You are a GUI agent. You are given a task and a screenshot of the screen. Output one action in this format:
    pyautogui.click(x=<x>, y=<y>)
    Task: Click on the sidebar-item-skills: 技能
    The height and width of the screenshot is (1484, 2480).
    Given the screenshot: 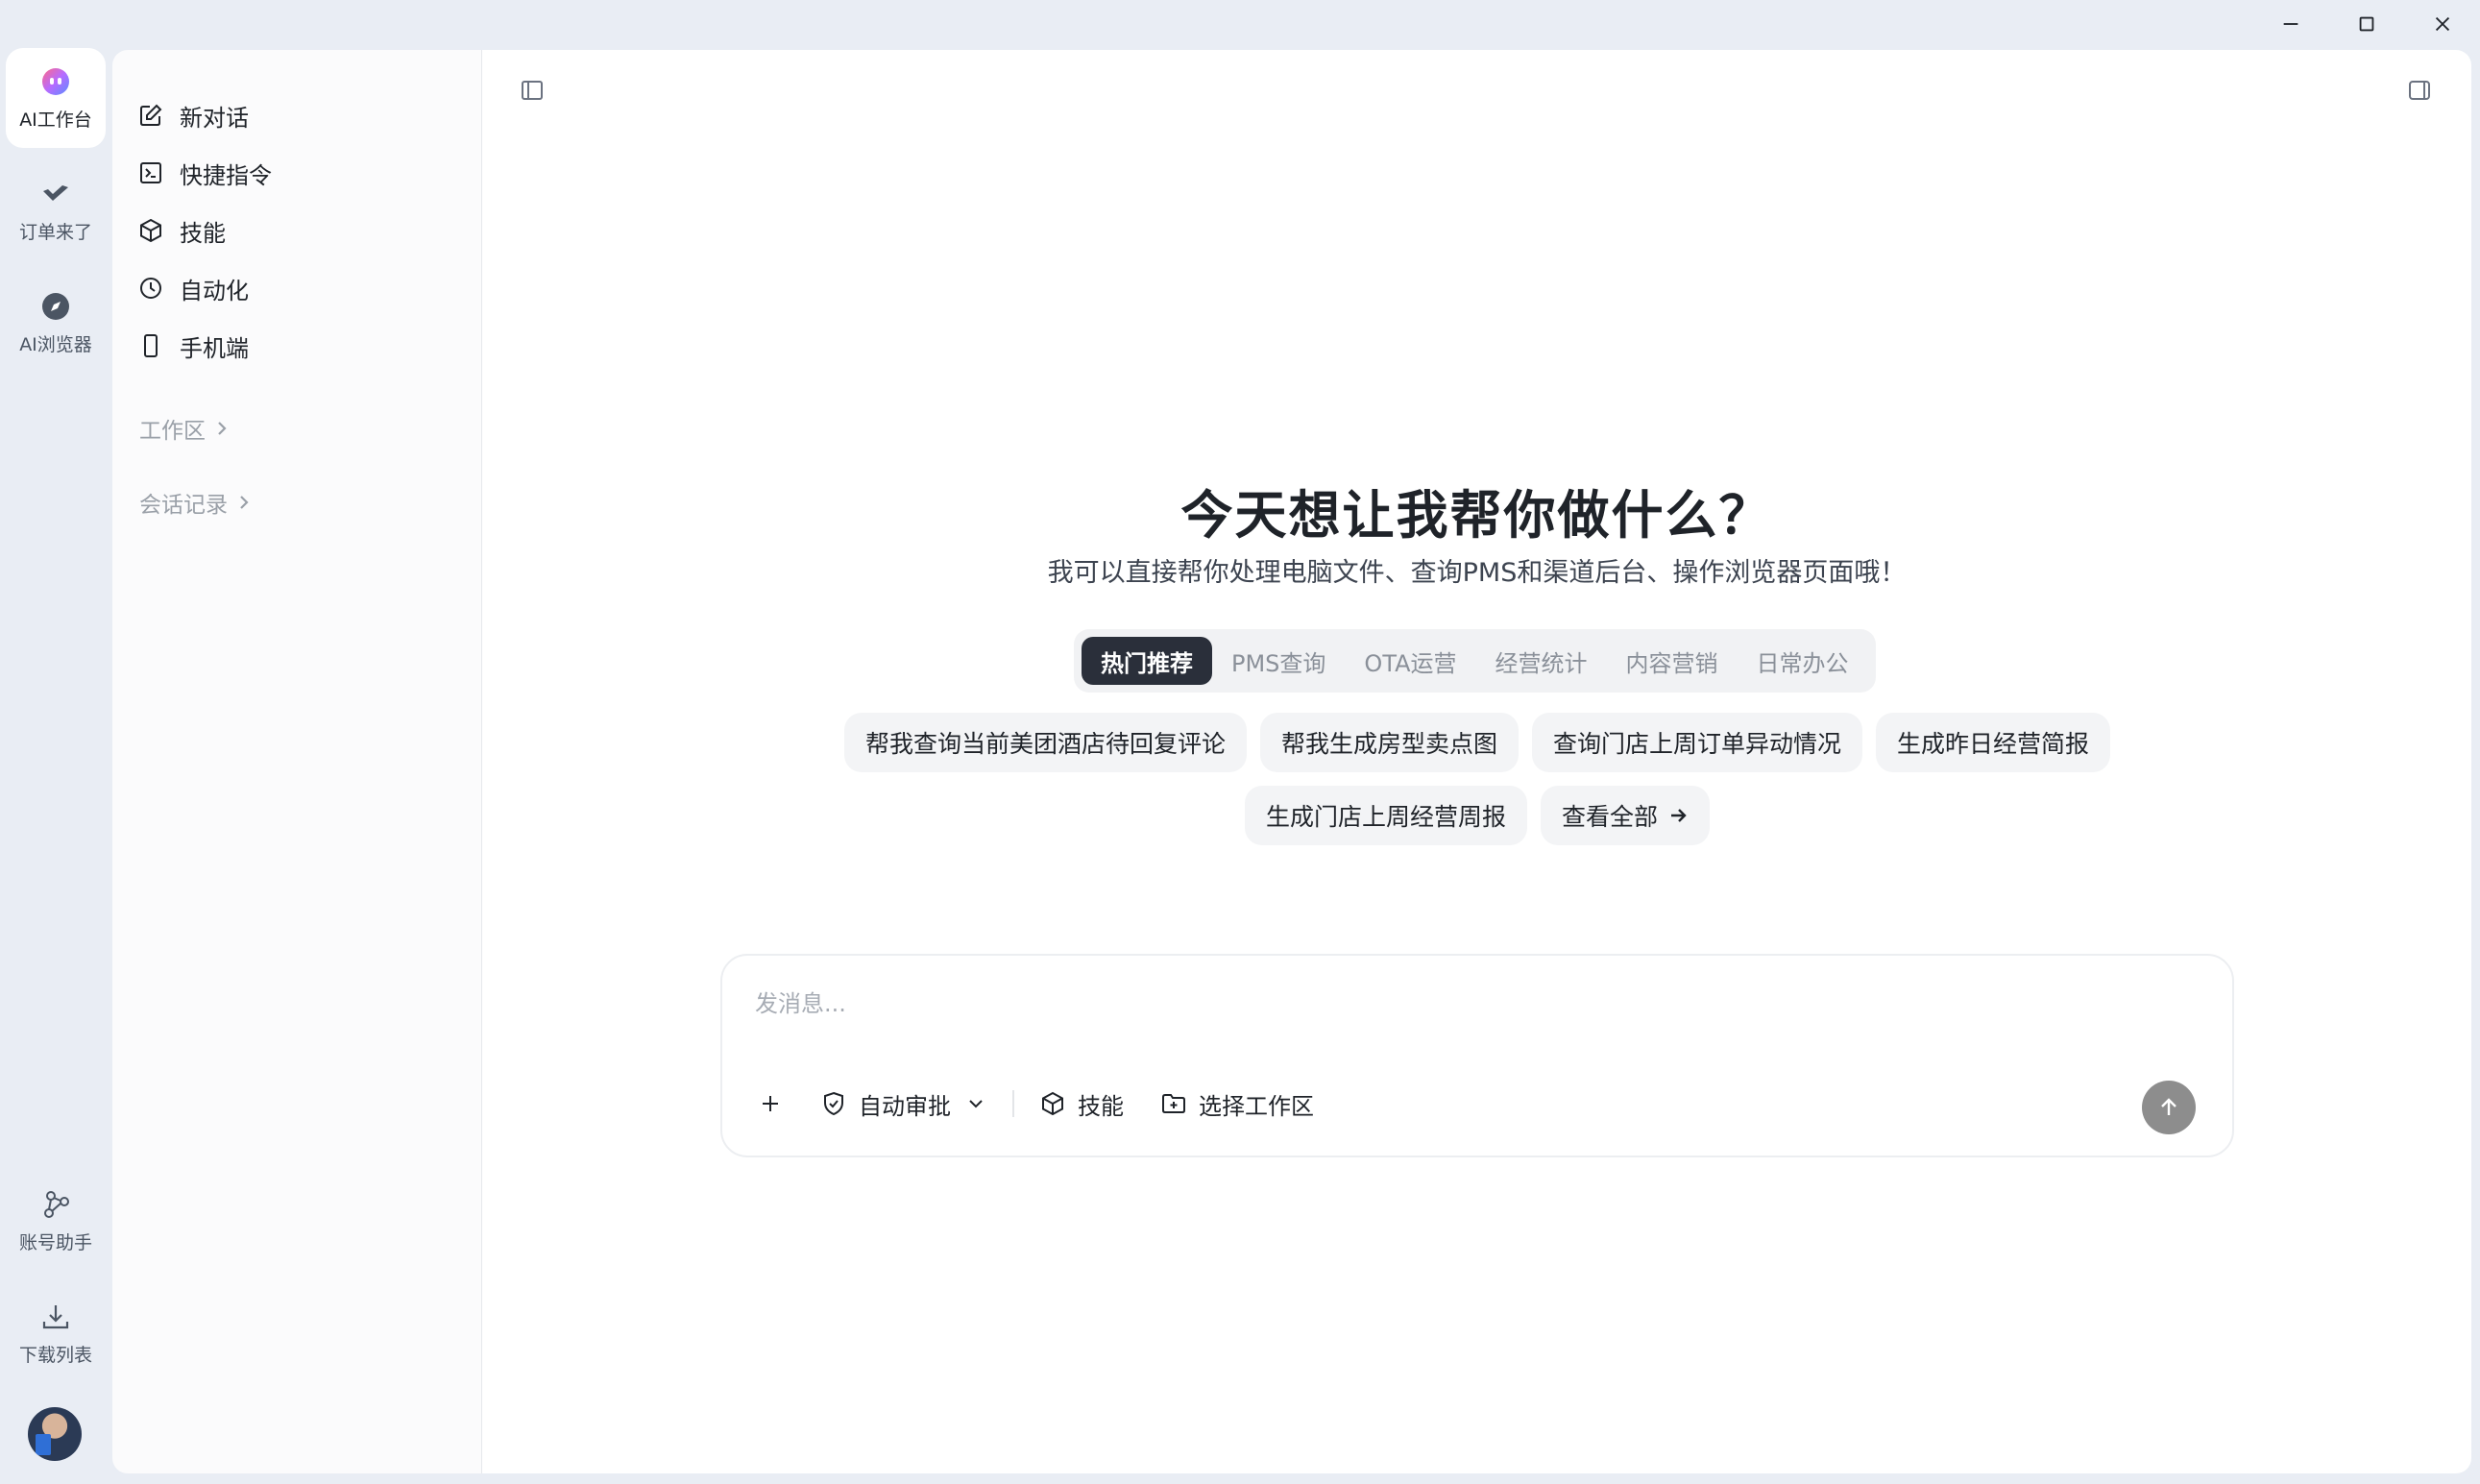 What is the action you would take?
    pyautogui.click(x=204, y=230)
    